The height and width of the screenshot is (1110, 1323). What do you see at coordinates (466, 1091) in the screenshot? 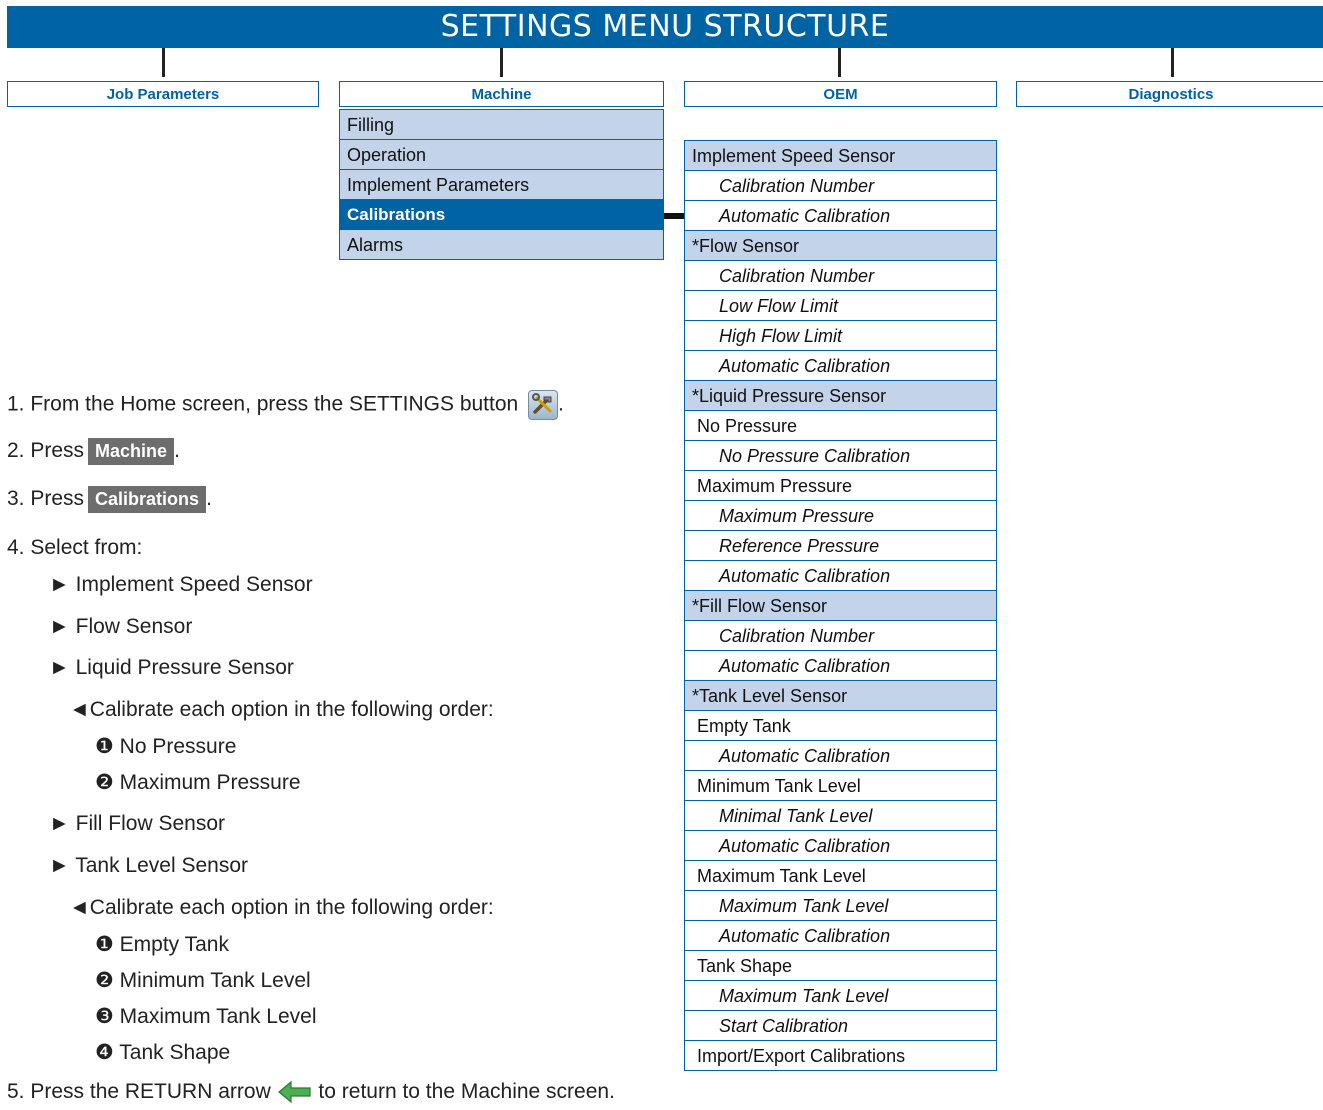
I see `step-5-end: to return to the Machine screen.` at bounding box center [466, 1091].